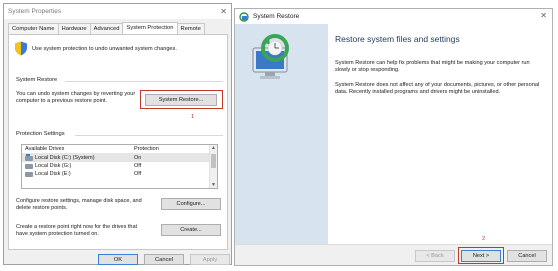  I want to click on drive-row-c: Local Disk (C:) (System) On, so click(119, 157).